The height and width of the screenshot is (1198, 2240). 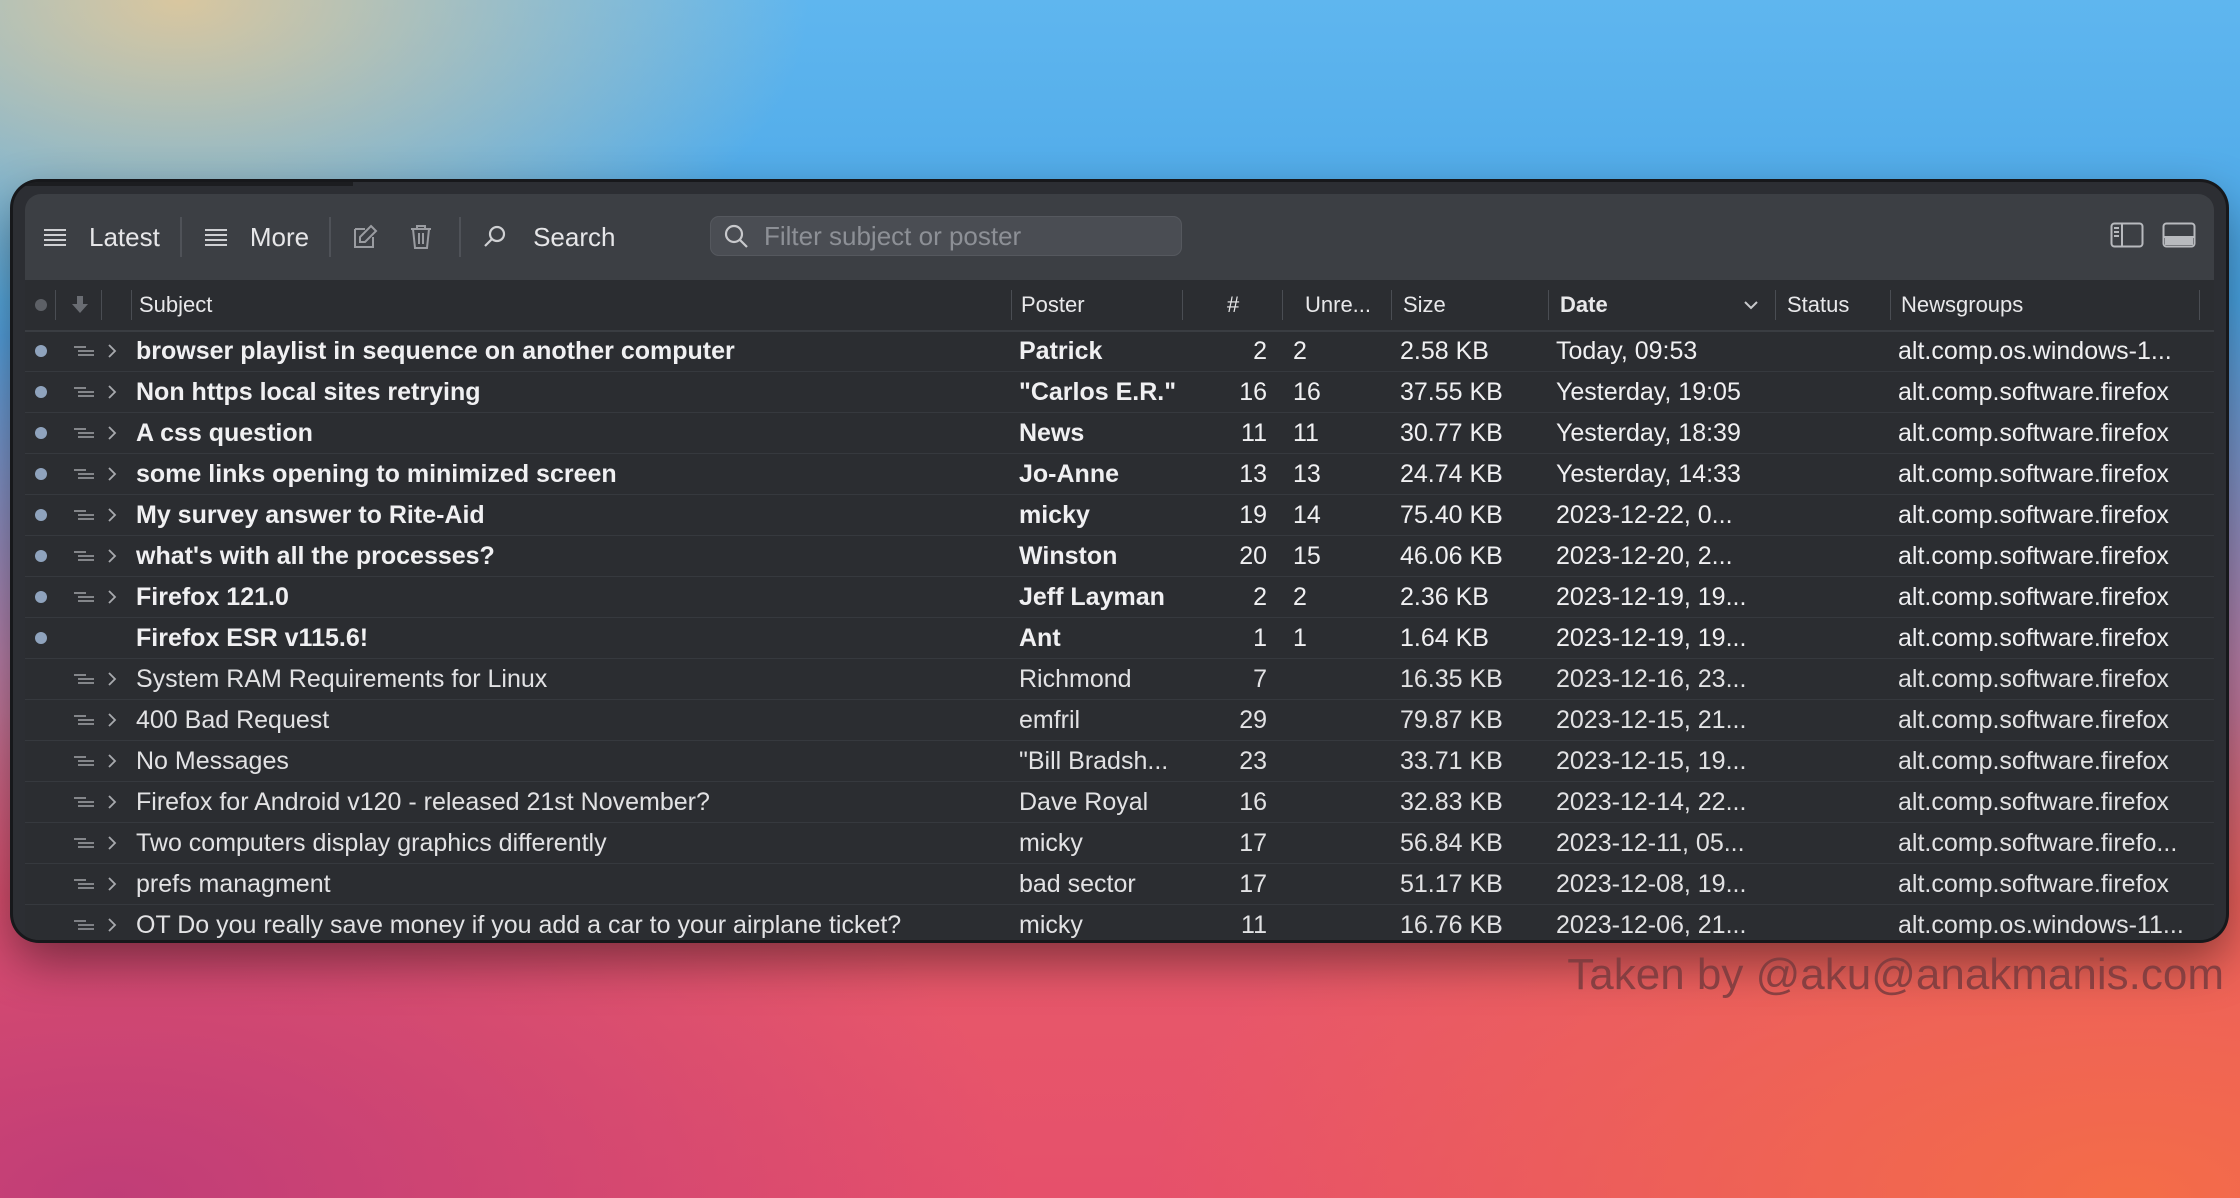 What do you see at coordinates (41, 305) in the screenshot?
I see `read-status-column-header` at bounding box center [41, 305].